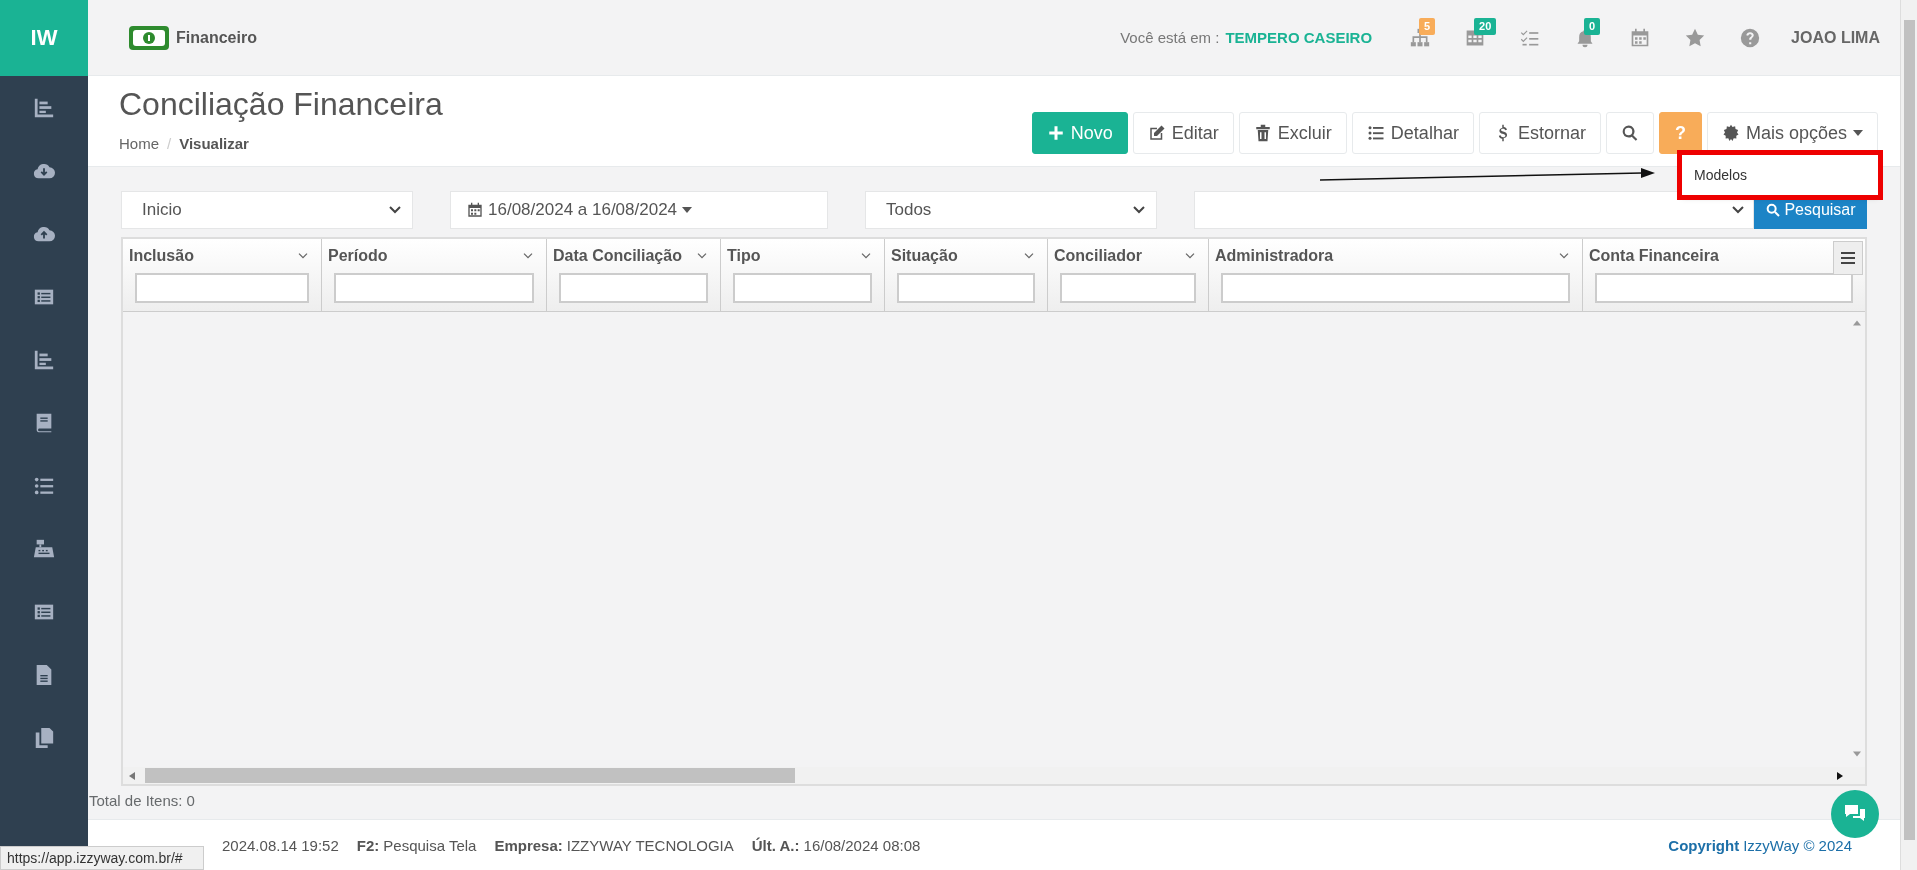 The height and width of the screenshot is (870, 1917). What do you see at coordinates (1592, 26) in the screenshot?
I see `count-badge: 0` at bounding box center [1592, 26].